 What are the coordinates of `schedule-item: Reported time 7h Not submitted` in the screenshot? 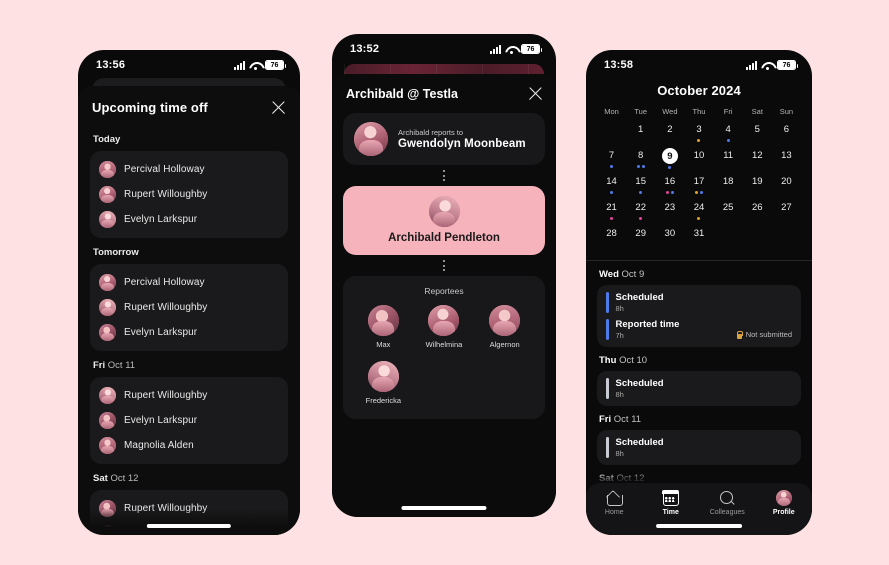 It's located at (699, 329).